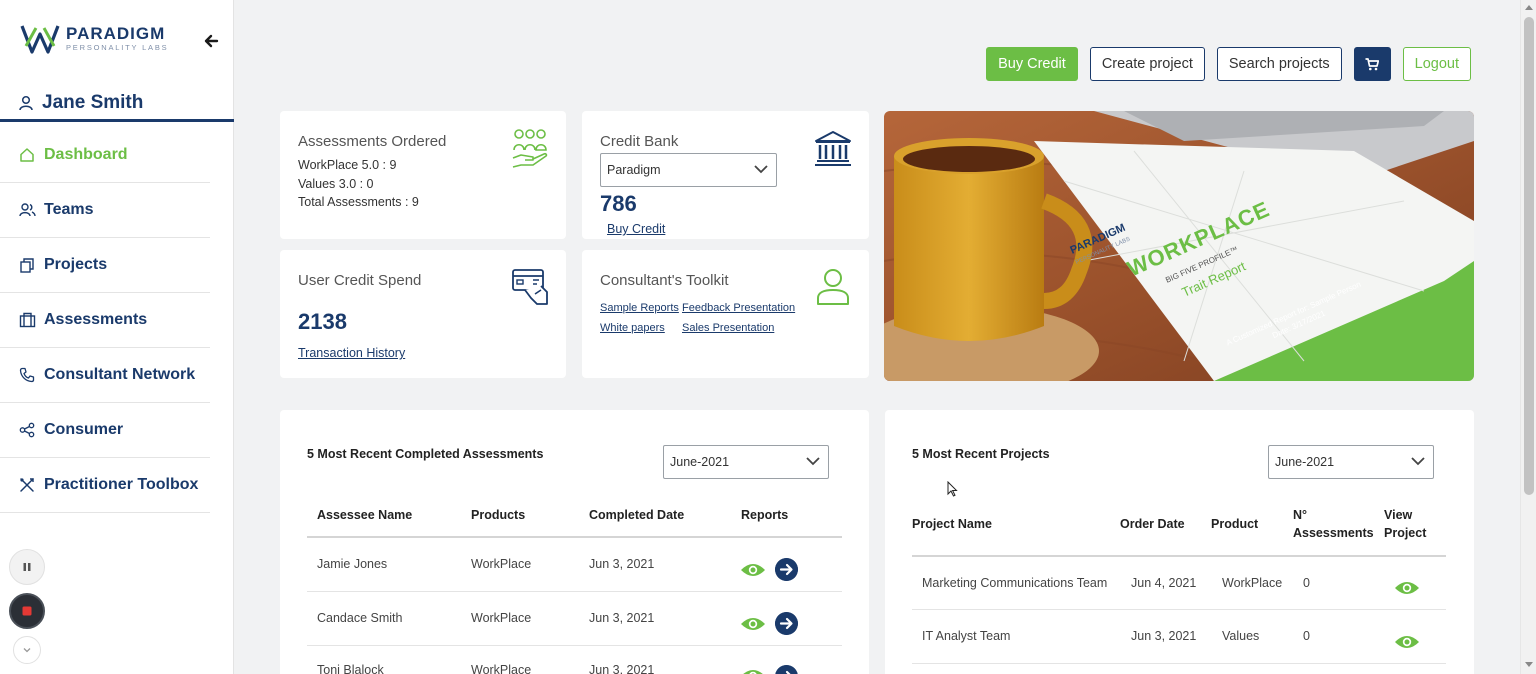  Describe the element at coordinates (322, 321) in the screenshot. I see `credit-spend-total: 2138` at that location.